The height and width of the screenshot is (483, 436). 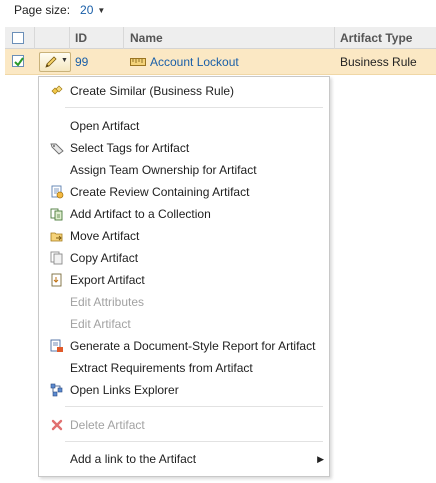 I want to click on menu-item-add-to-collection: Add Artifact to a Collection, so click(x=184, y=214).